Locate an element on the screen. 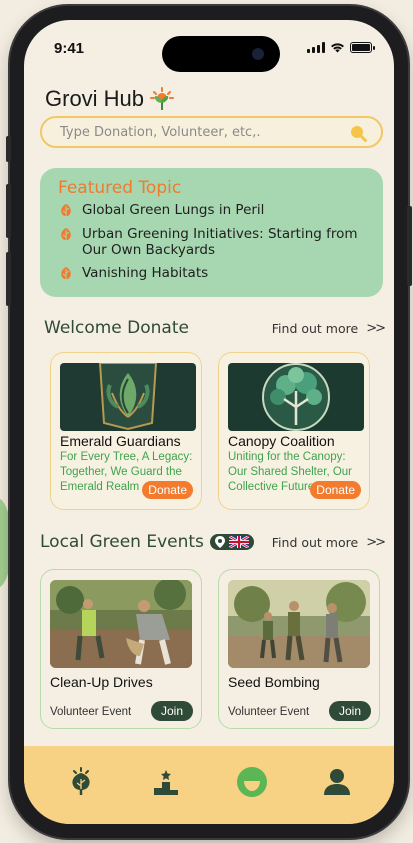  nav-item-community is located at coordinates (252, 782).